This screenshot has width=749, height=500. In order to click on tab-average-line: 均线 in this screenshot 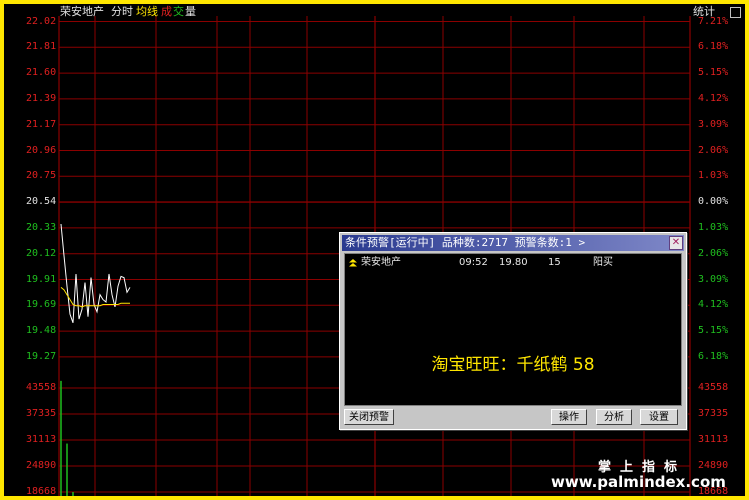, I will do `click(147, 12)`.